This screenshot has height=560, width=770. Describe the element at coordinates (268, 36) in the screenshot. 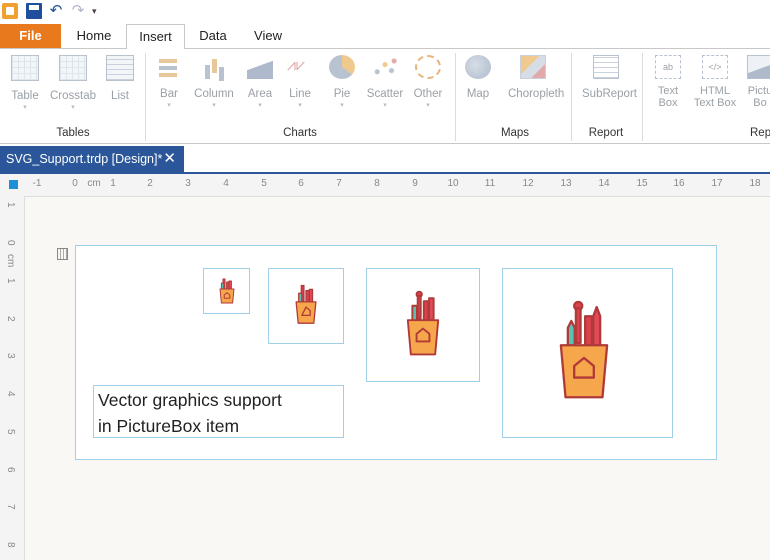

I see `tab-view: View` at that location.